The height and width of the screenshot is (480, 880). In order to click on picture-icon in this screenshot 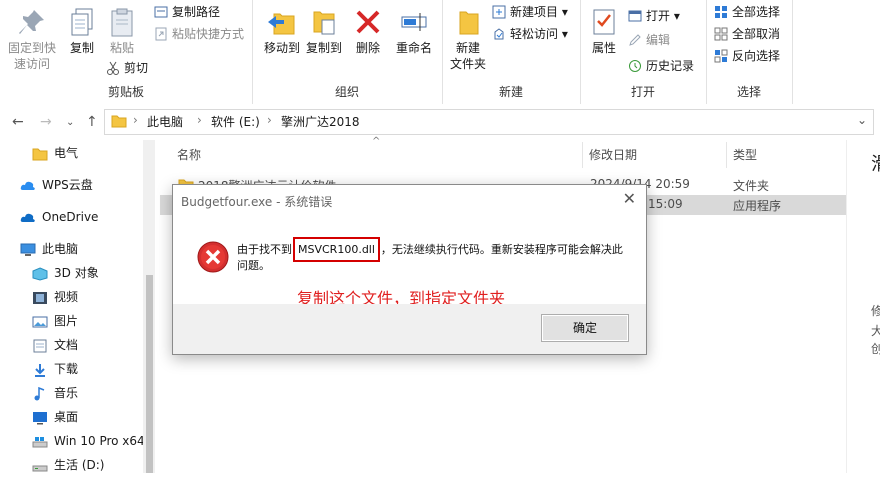, I will do `click(40, 321)`.